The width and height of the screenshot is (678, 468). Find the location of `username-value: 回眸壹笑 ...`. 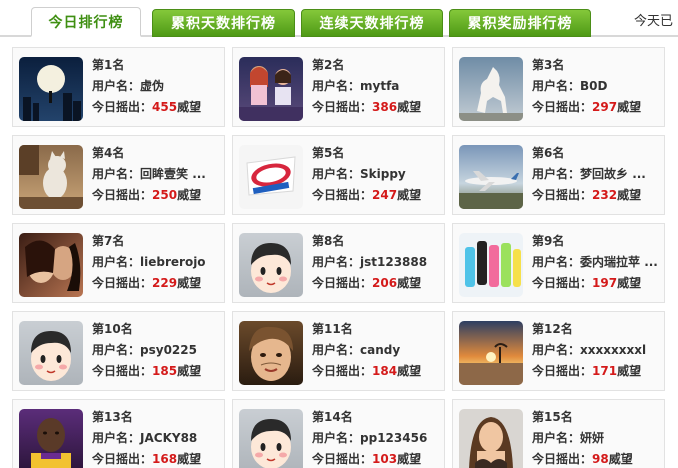

username-value: 回眸壹笑 ... is located at coordinates (173, 174).